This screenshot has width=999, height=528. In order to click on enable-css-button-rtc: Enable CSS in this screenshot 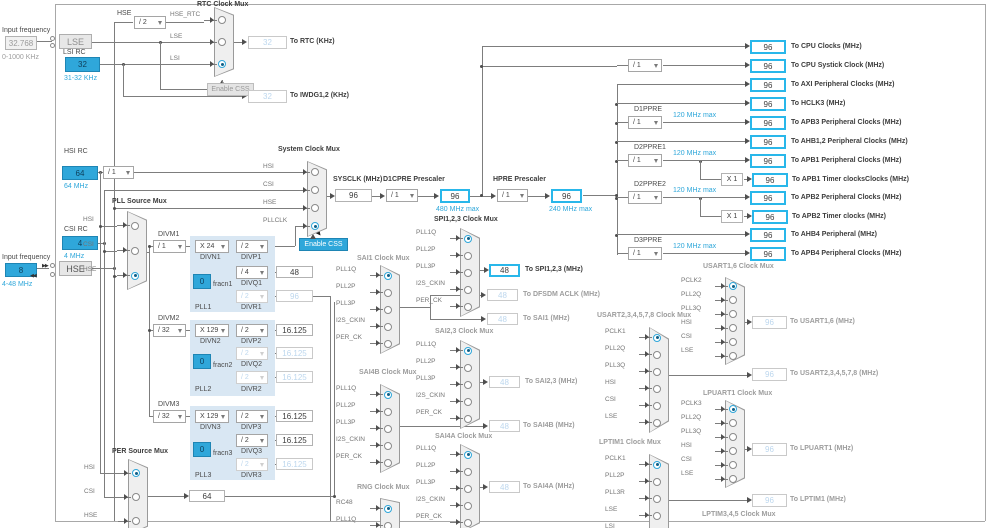, I will do `click(230, 89)`.